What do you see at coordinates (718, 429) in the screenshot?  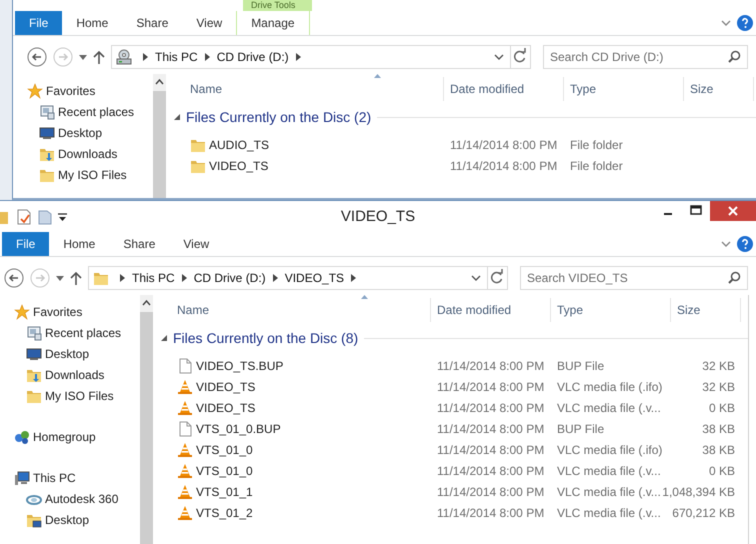 I see `size-cell-text: 38 KB` at bounding box center [718, 429].